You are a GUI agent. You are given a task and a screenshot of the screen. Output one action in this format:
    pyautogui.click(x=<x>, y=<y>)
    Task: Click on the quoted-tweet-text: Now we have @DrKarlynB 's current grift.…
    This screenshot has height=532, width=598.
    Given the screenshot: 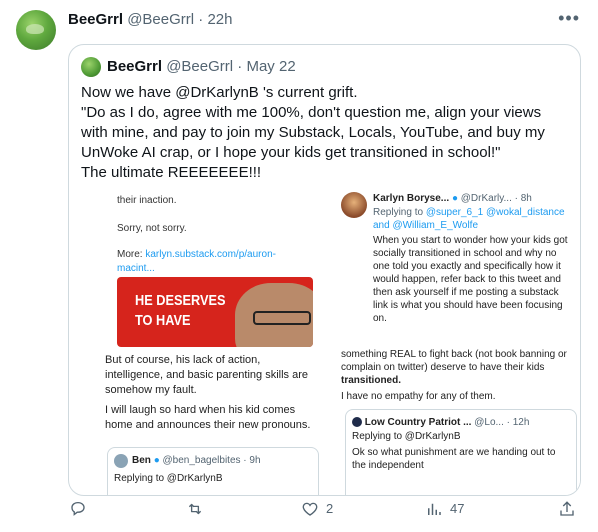 What is the action you would take?
    pyautogui.click(x=313, y=132)
    